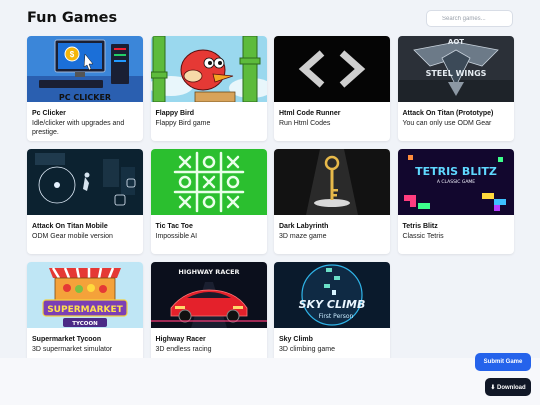  I want to click on game-card-tic-tac-toe: Tic Tac Toe Impossible AI, so click(208, 201).